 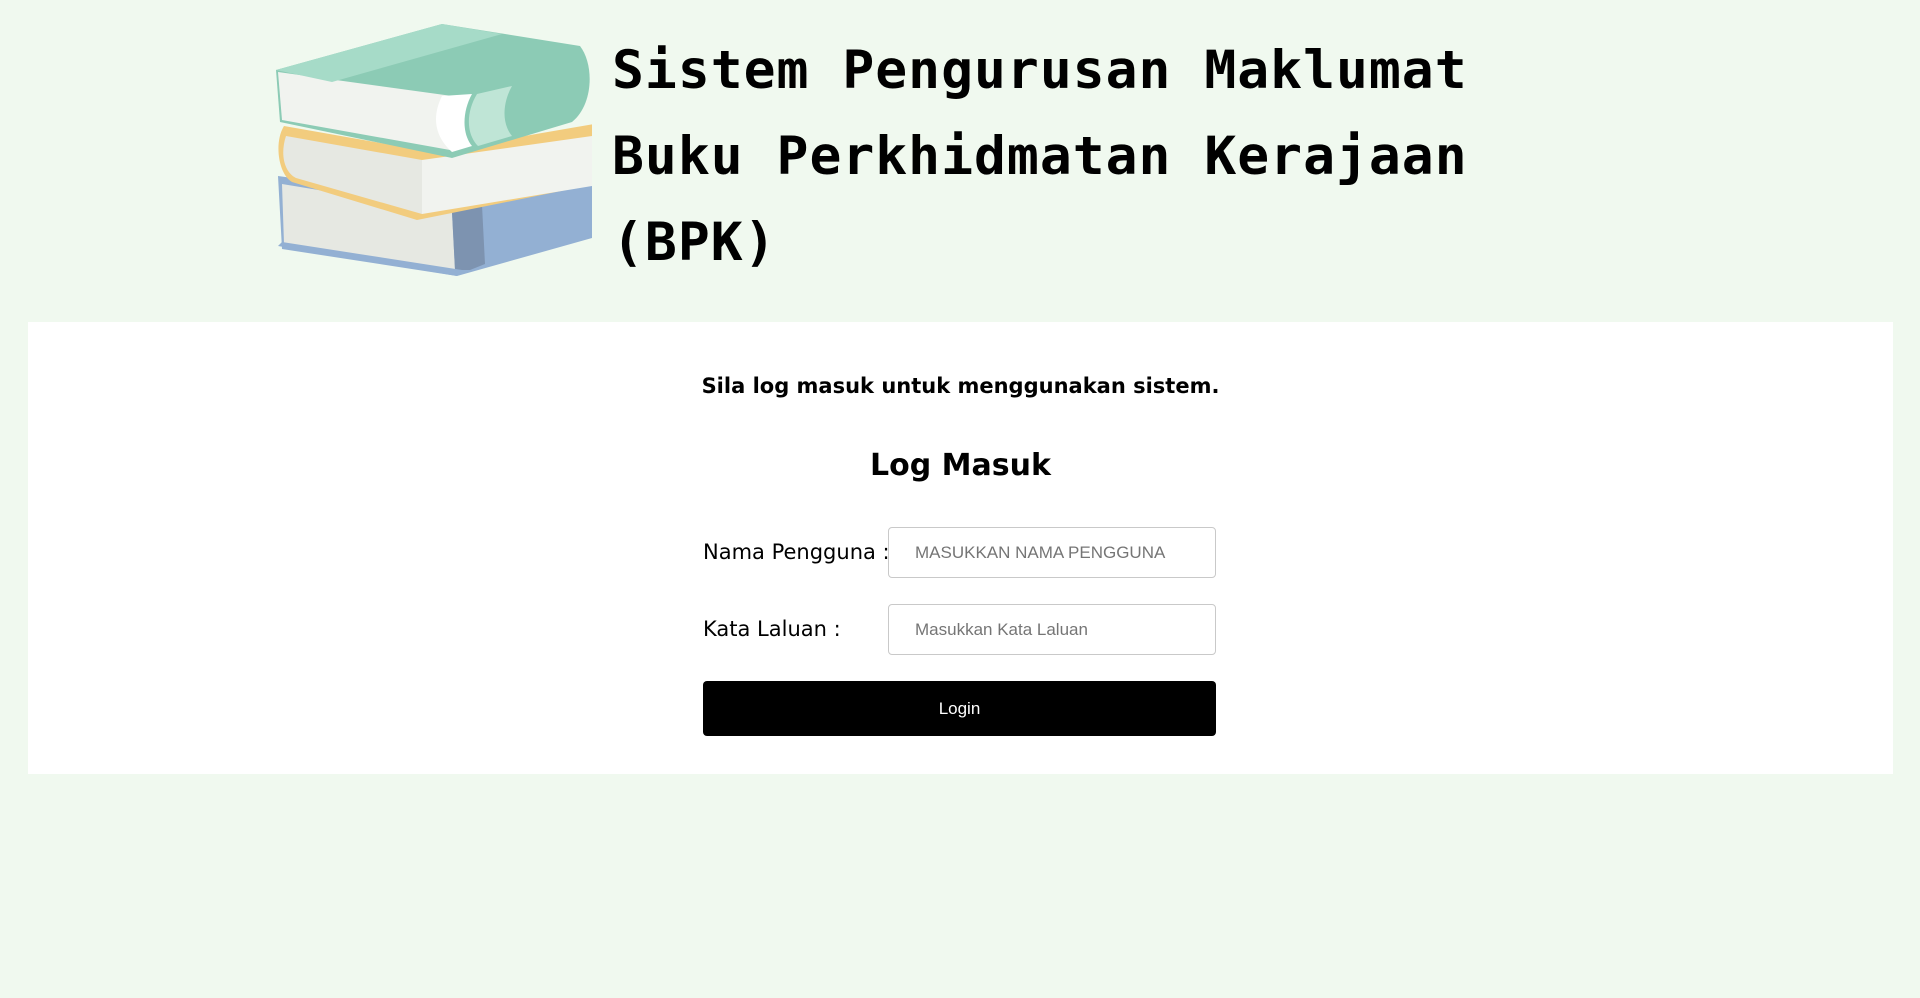 What do you see at coordinates (796, 552) in the screenshot?
I see `username-label: Nama Pengguna :` at bounding box center [796, 552].